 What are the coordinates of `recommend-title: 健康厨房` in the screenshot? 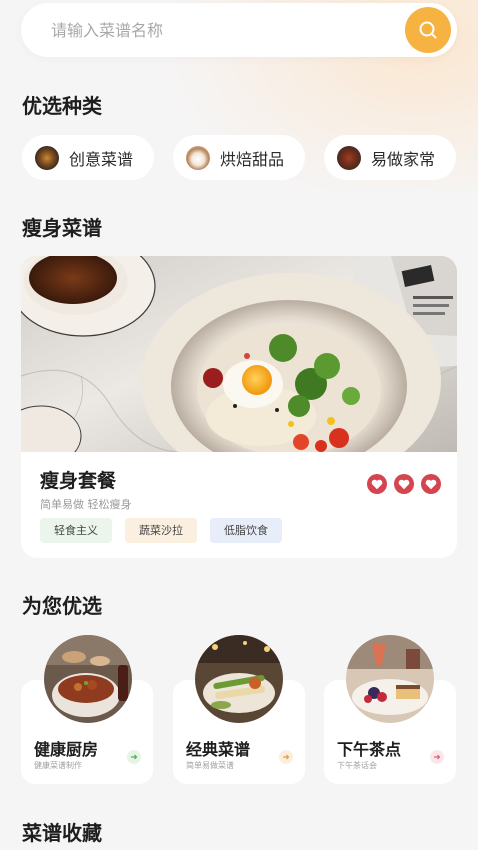 It's located at (66, 749).